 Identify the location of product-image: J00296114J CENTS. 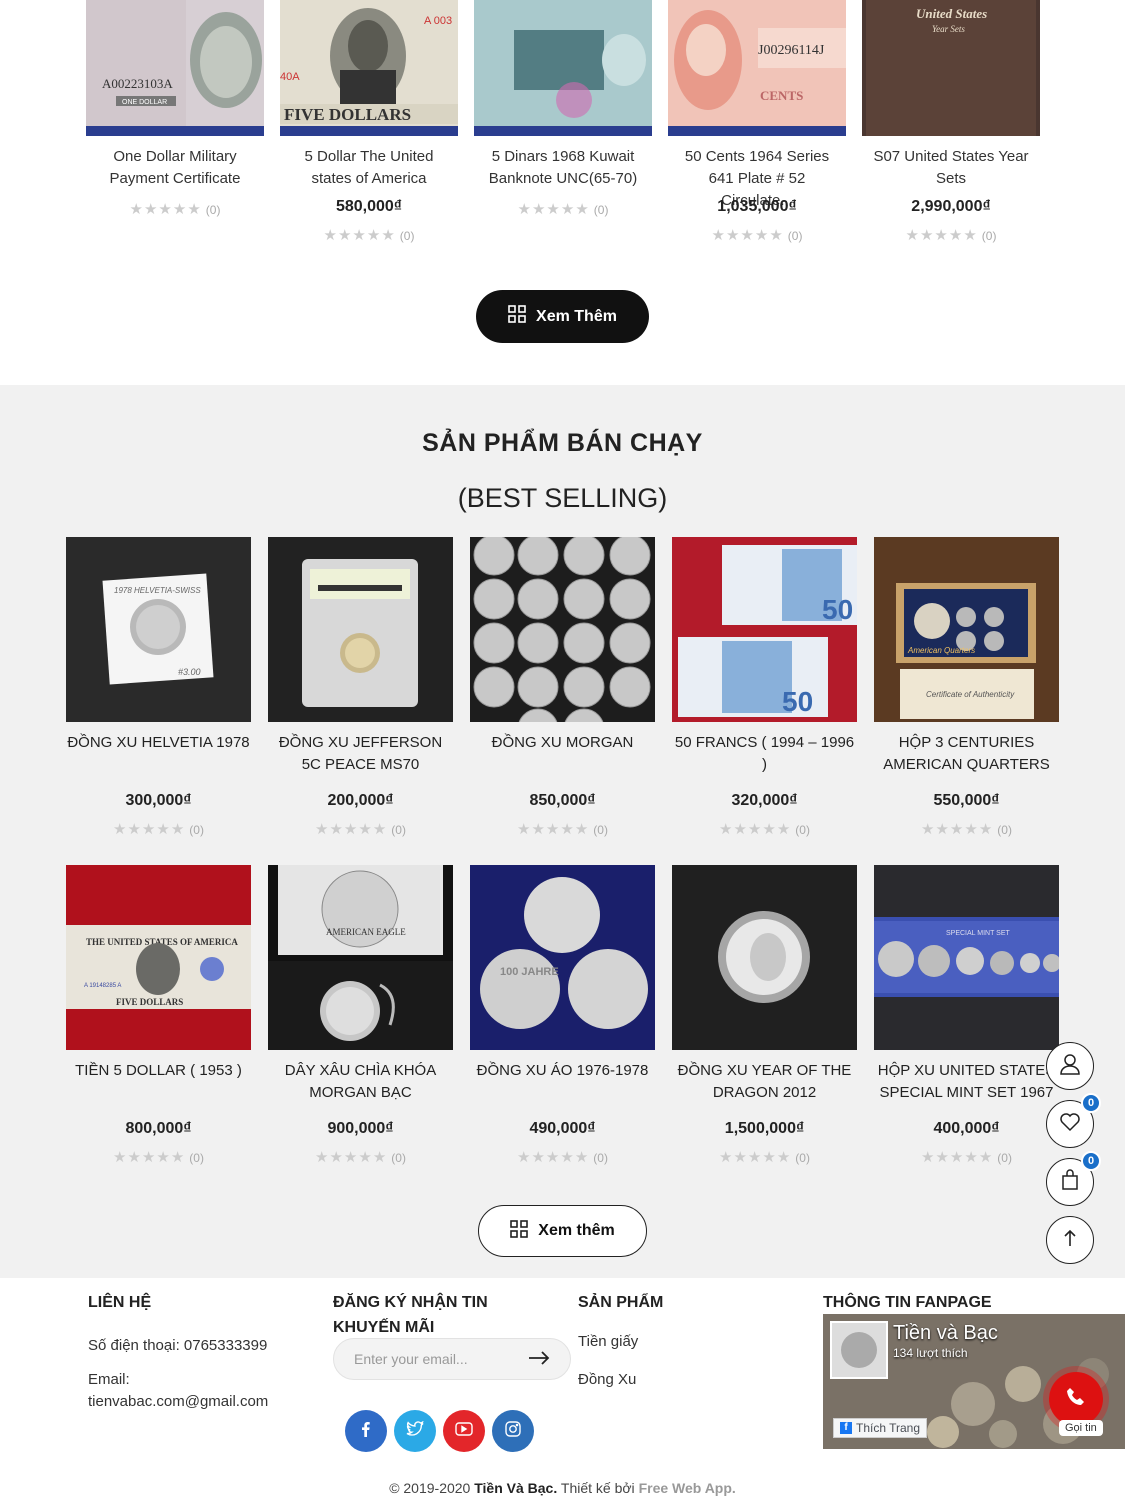
(757, 68).